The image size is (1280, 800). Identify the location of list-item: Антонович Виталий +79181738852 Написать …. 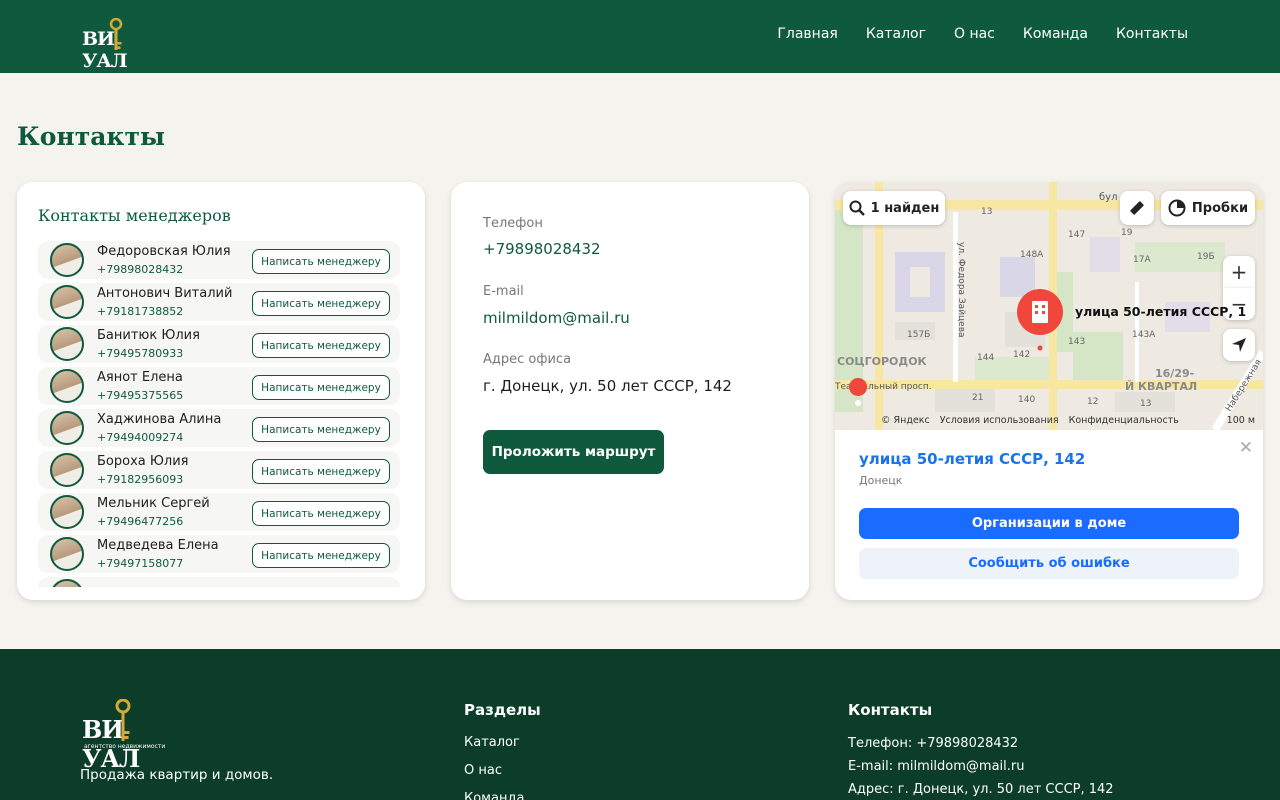
(219, 302).